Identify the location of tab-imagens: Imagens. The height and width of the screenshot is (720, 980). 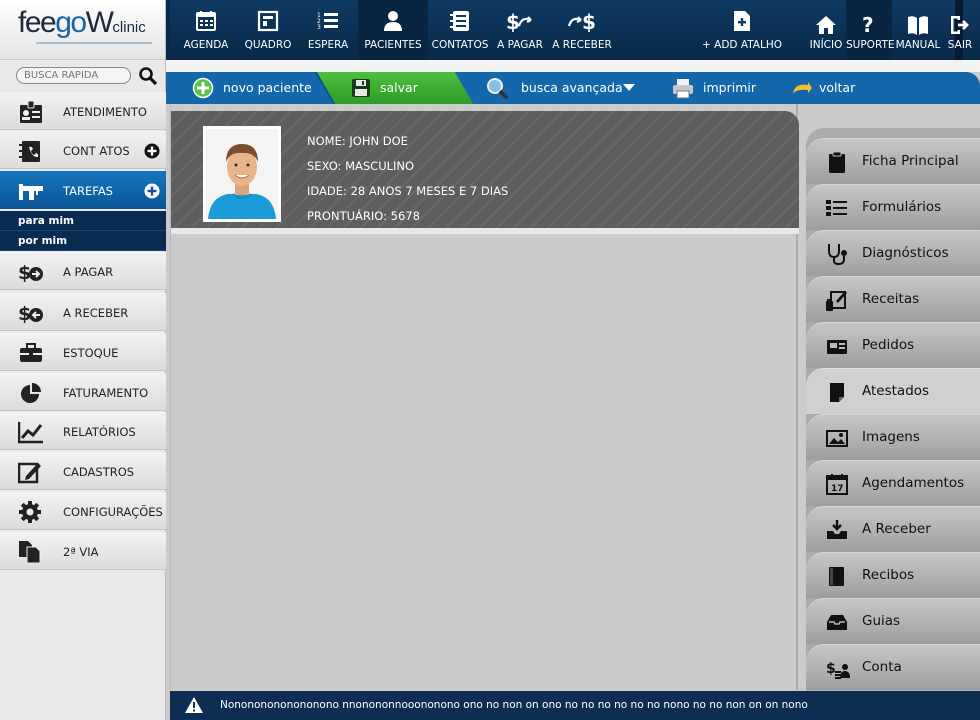
(893, 437).